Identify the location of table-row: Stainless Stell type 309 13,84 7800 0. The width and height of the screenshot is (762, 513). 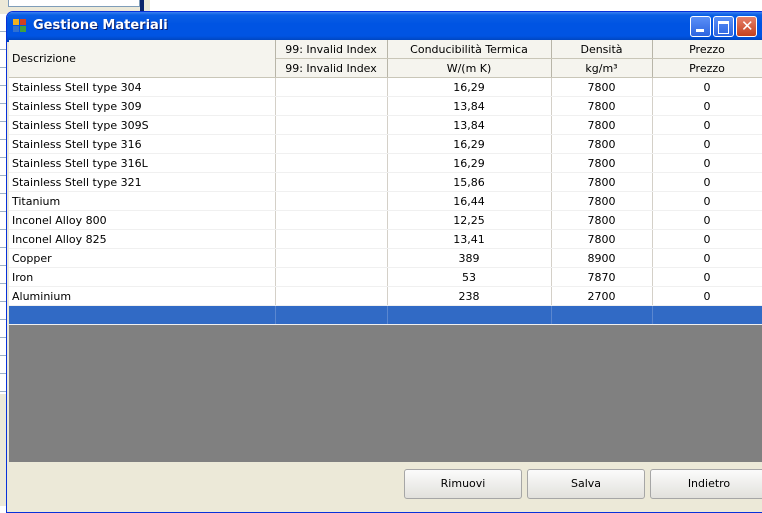
(385, 106).